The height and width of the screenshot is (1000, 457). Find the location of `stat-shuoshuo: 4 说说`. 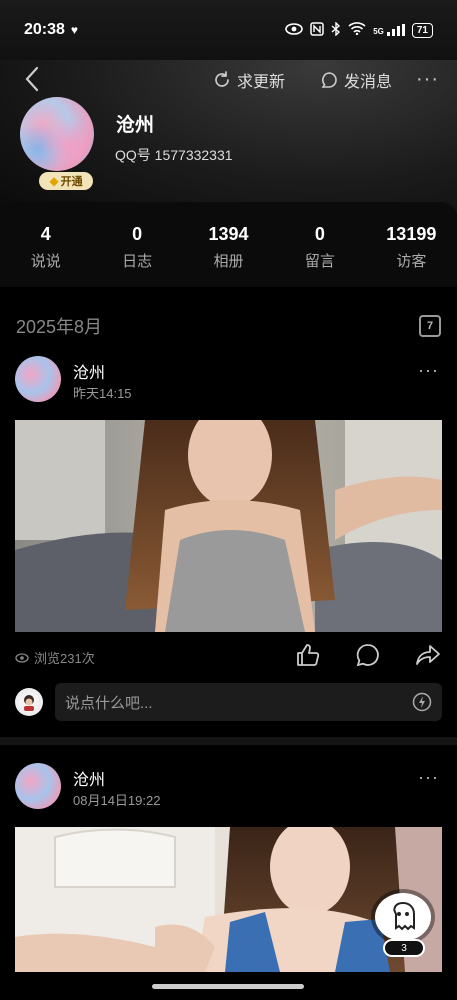

stat-shuoshuo: 4 说说 is located at coordinates (45, 255).